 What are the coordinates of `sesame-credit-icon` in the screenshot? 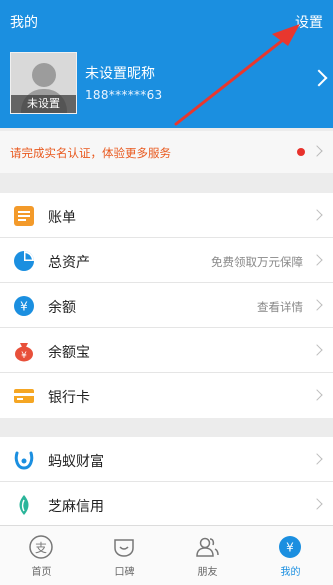 It's located at (24, 505).